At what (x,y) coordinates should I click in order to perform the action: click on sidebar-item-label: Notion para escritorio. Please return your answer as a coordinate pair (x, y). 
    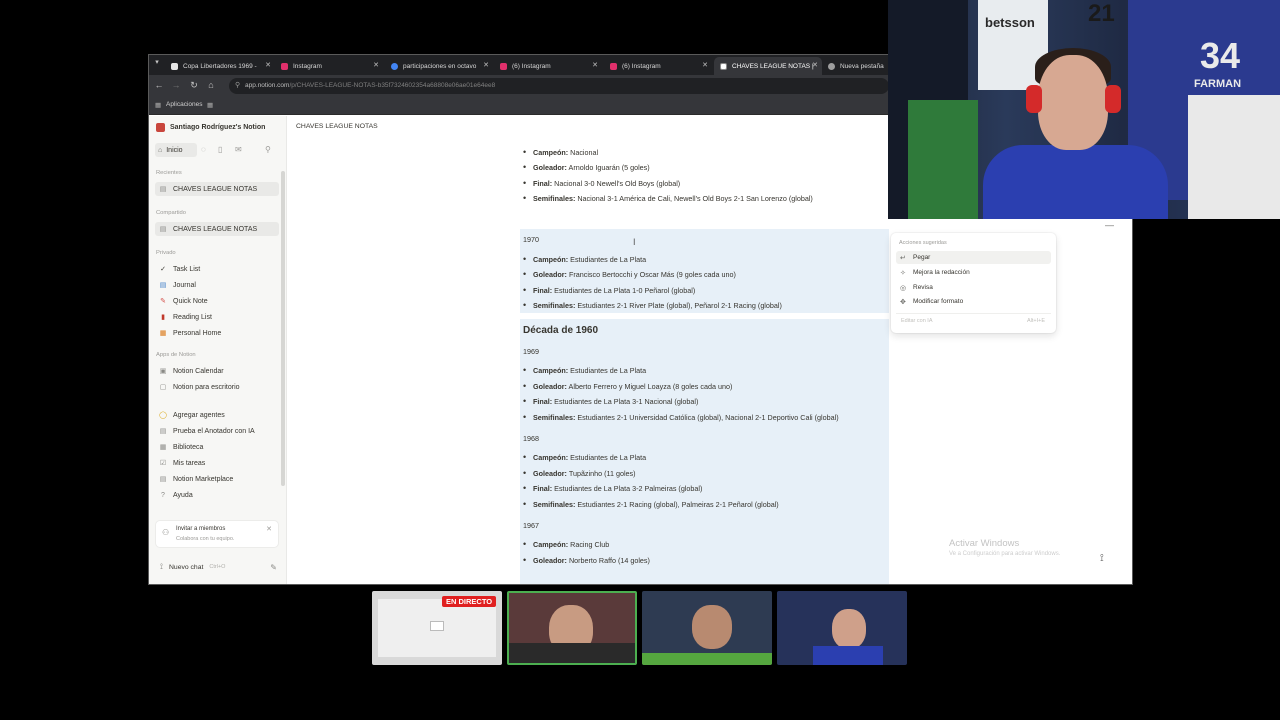
    Looking at the image, I should click on (206, 387).